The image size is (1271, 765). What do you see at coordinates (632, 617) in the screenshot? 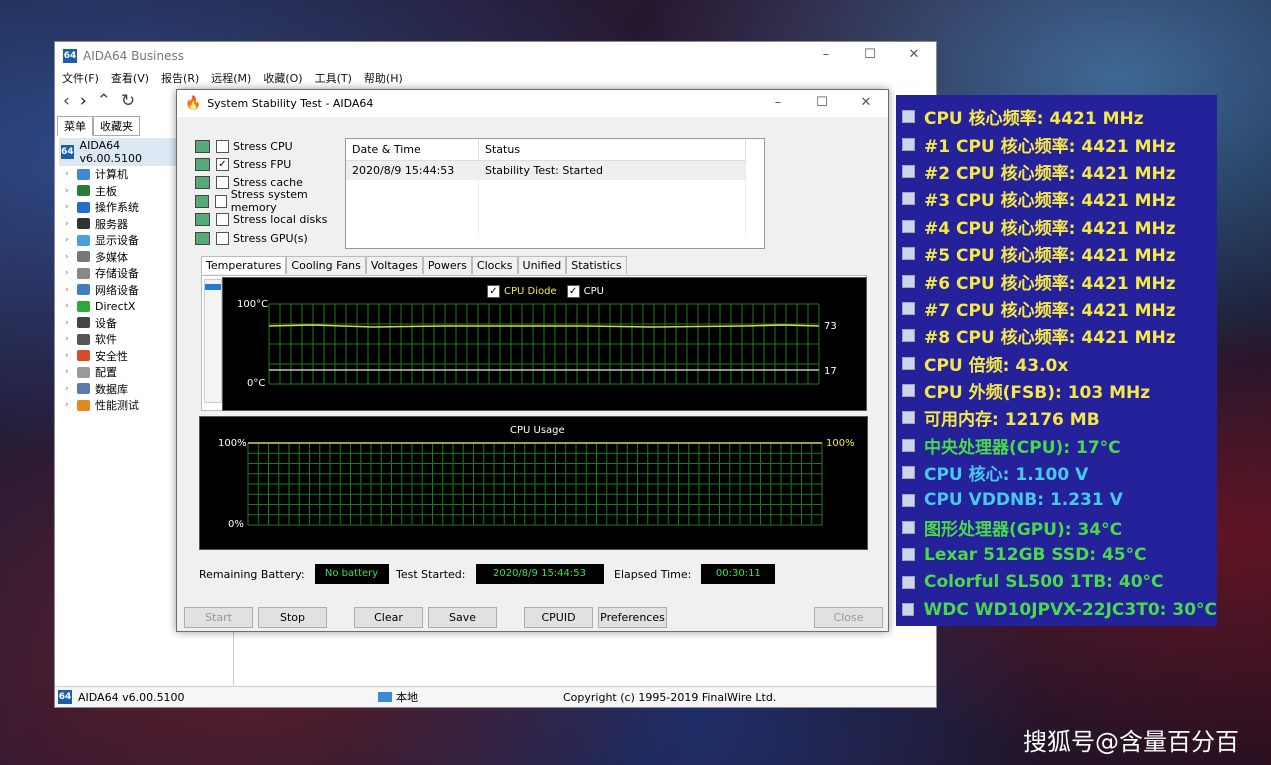
I see `preferences-button: Preferences` at bounding box center [632, 617].